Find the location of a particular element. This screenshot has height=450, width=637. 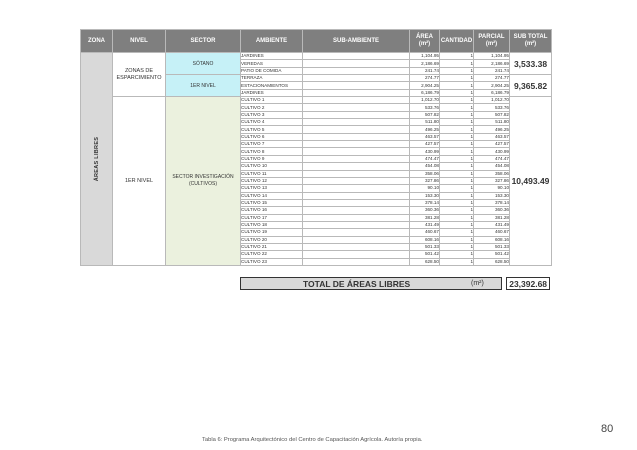

ambiente-cell: CULTIVO 14 is located at coordinates (271, 195).